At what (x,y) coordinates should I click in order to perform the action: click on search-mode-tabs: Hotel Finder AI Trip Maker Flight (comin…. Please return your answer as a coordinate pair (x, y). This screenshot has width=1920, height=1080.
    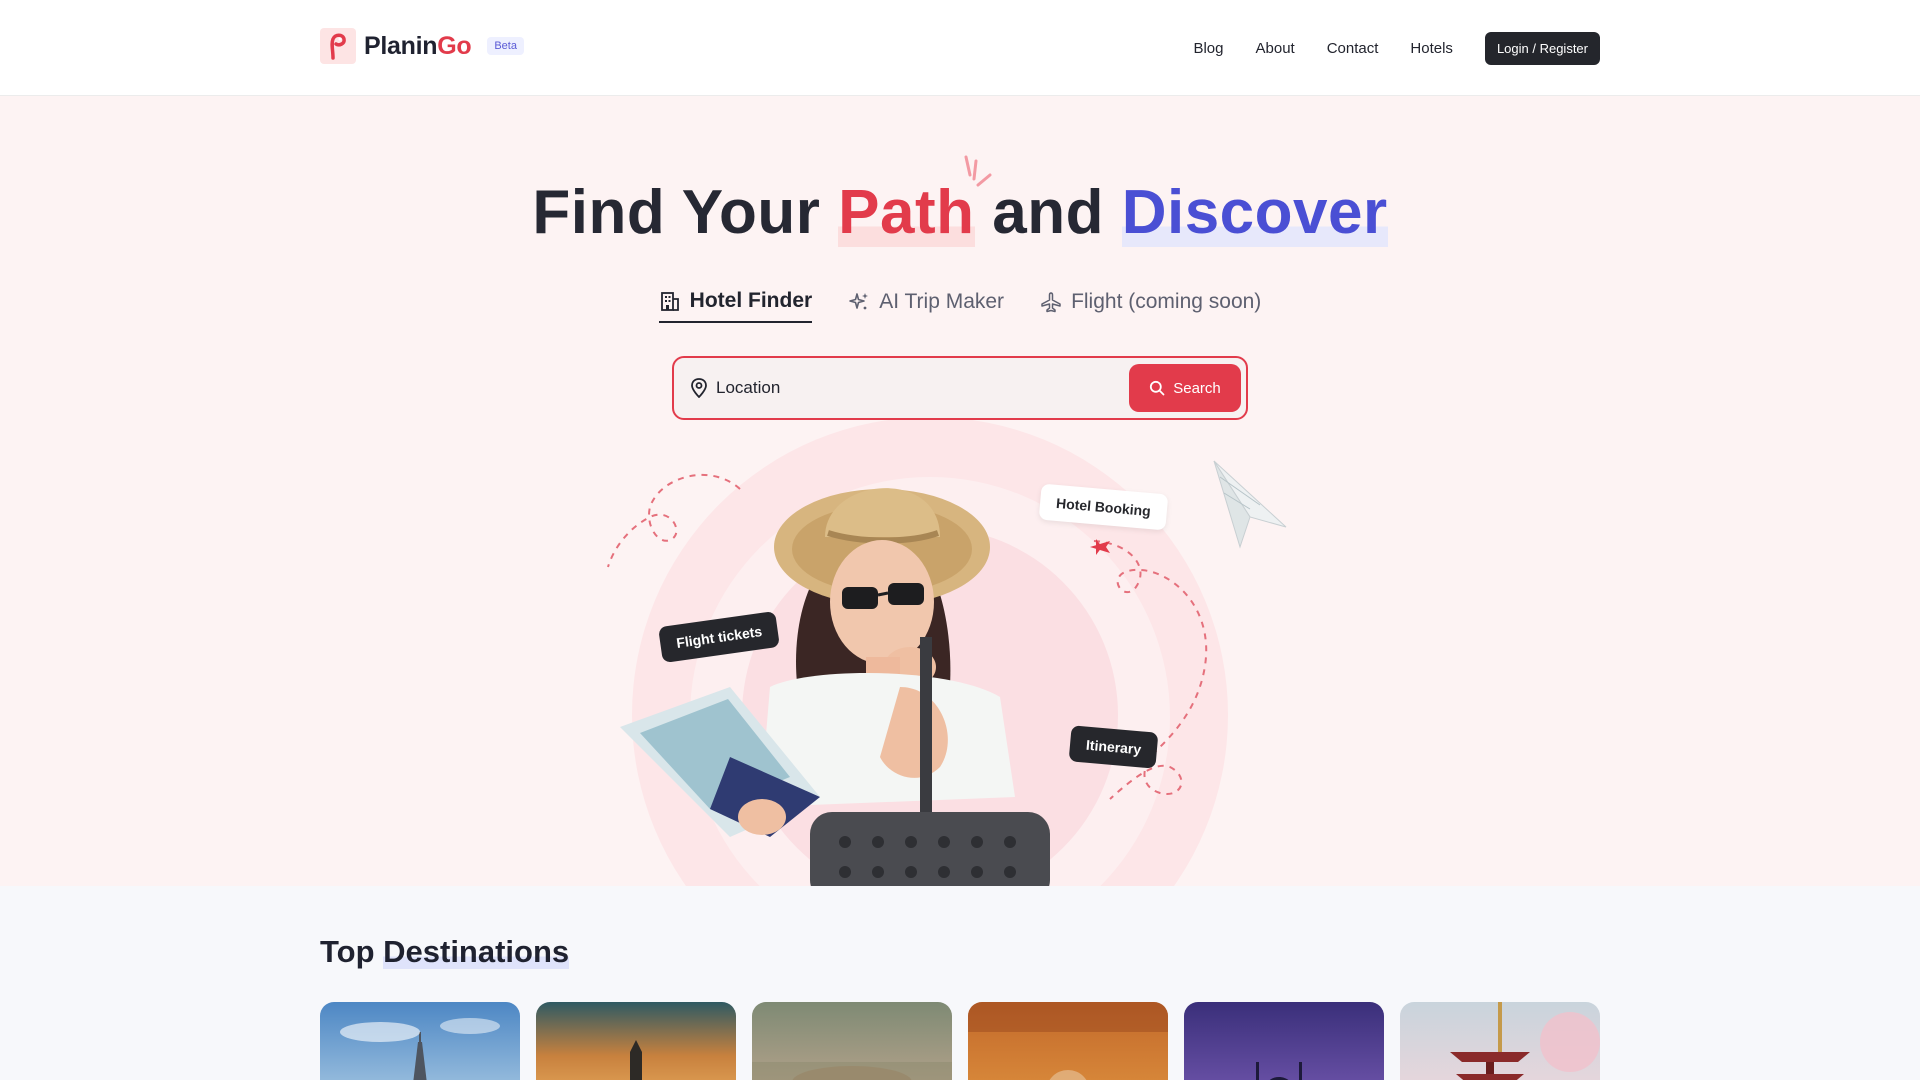
    Looking at the image, I should click on (960, 306).